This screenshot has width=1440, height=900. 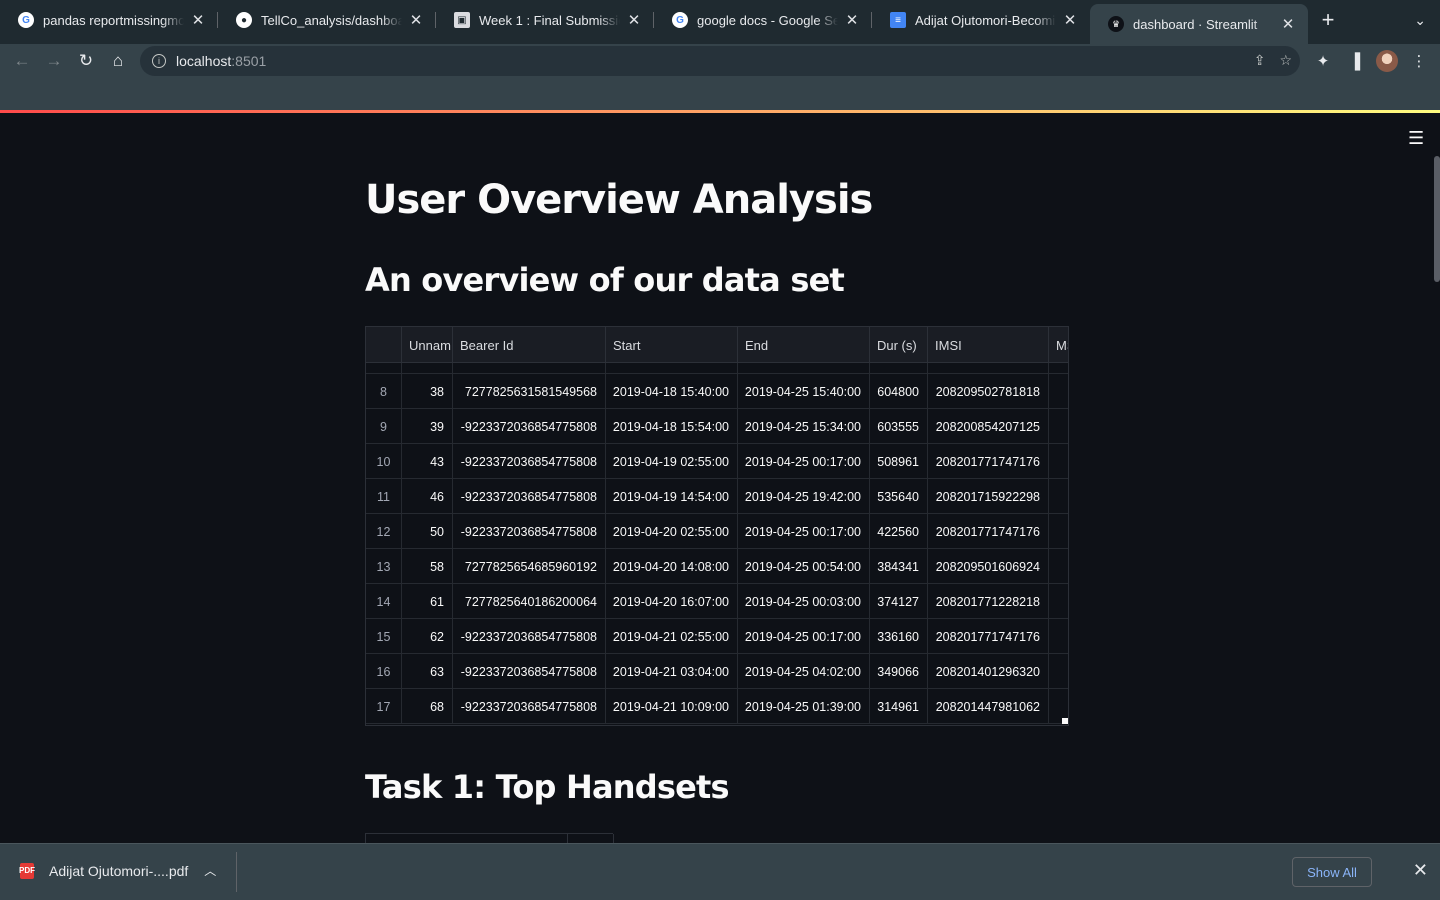 I want to click on row-index-cell: 15, so click(x=384, y=636).